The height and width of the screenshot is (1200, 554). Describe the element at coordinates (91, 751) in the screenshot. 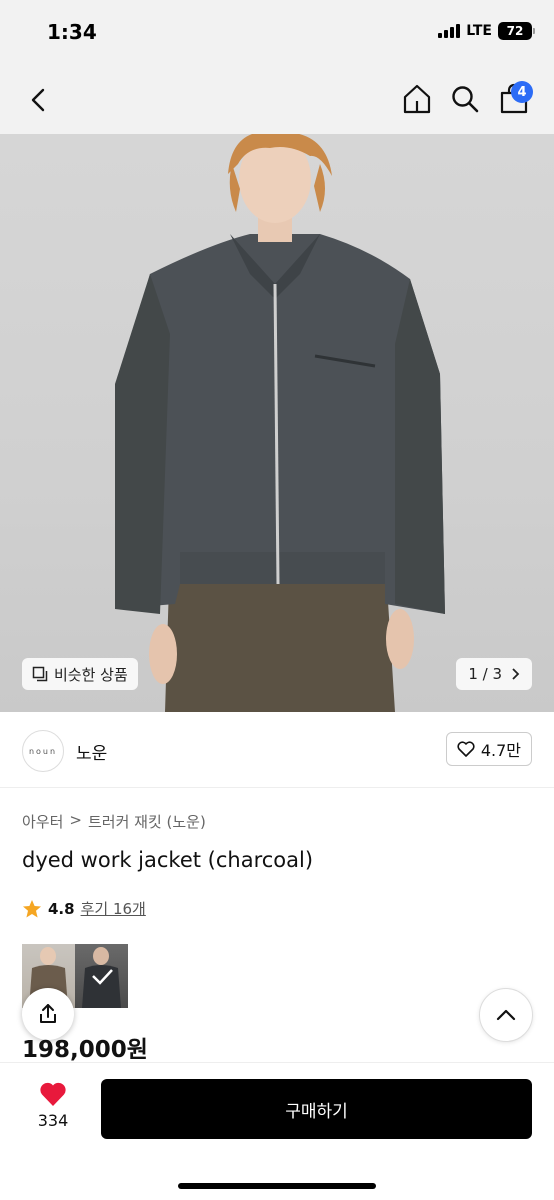

I see `brand-name: 노운` at that location.